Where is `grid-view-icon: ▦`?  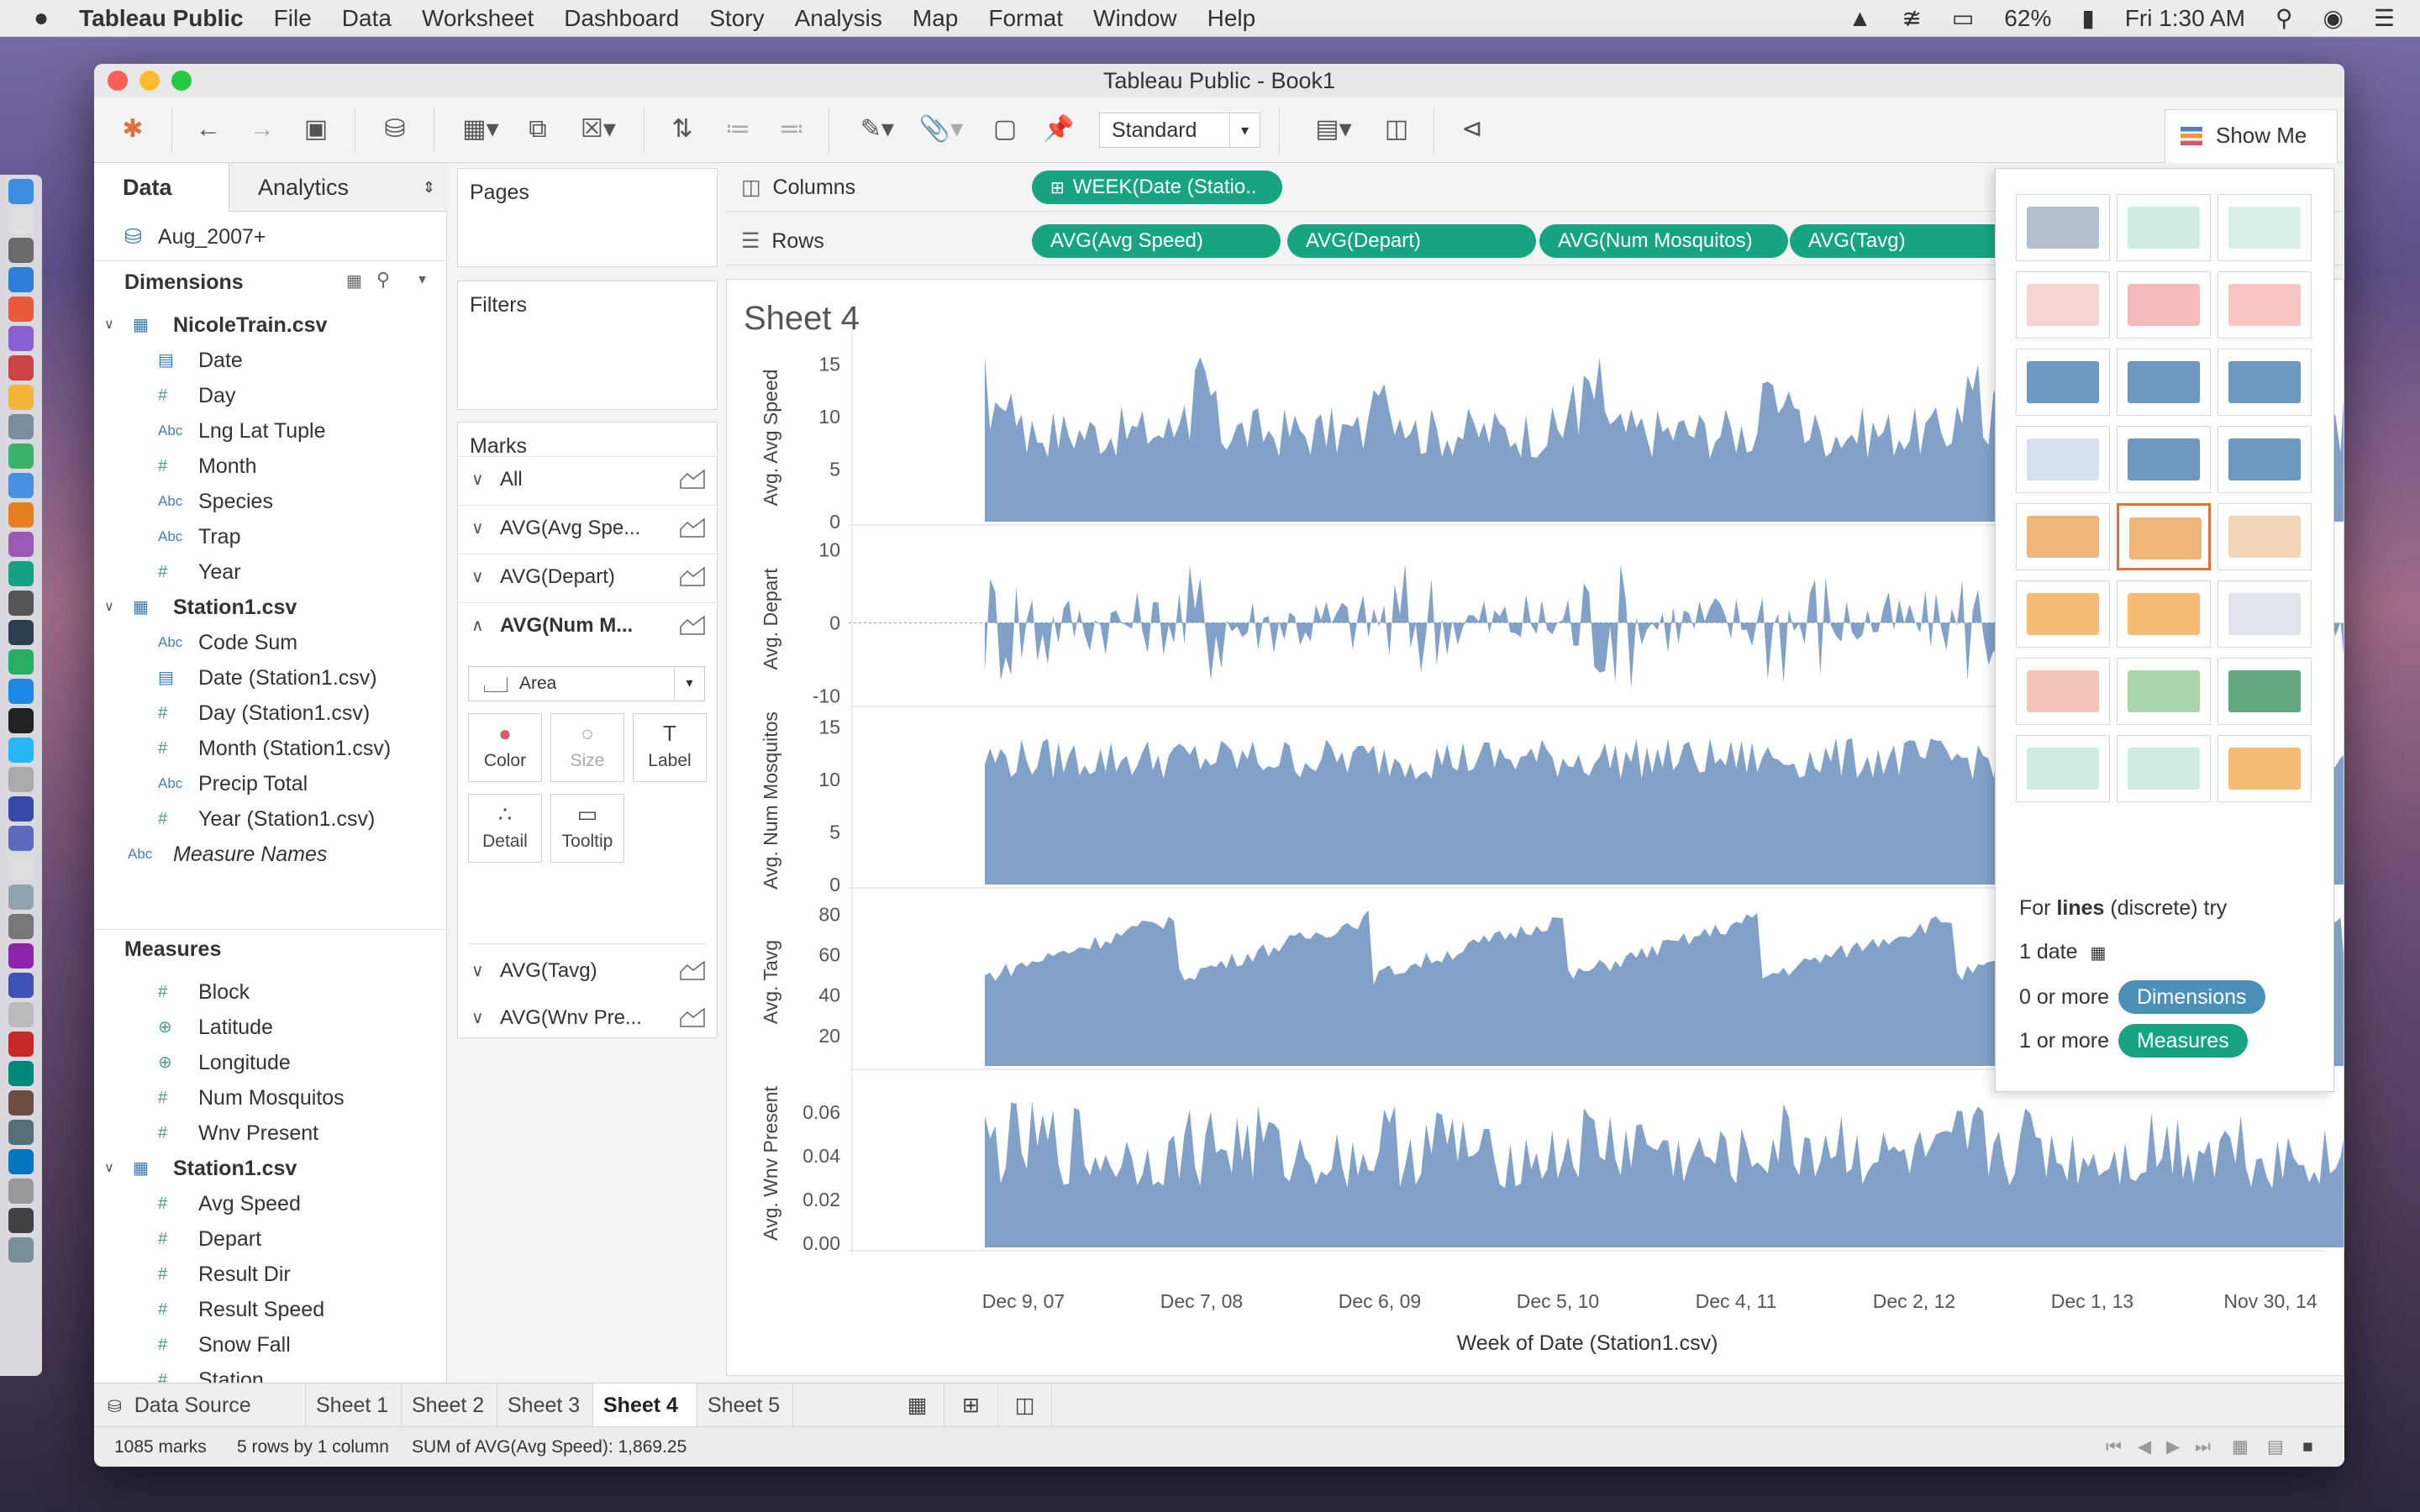
grid-view-icon: ▦ is located at coordinates (2240, 1447).